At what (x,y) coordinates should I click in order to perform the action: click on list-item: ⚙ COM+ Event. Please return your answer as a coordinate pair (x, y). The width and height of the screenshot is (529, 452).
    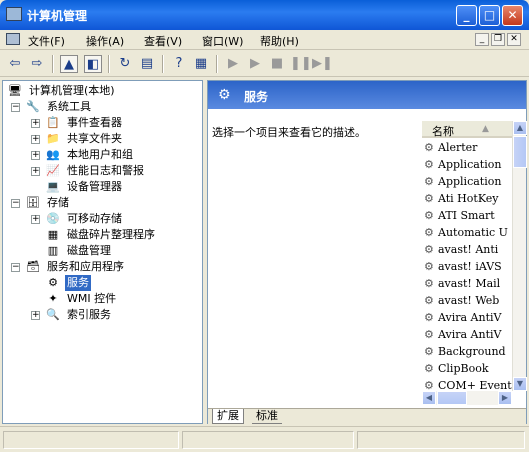
    Looking at the image, I should click on (468, 384).